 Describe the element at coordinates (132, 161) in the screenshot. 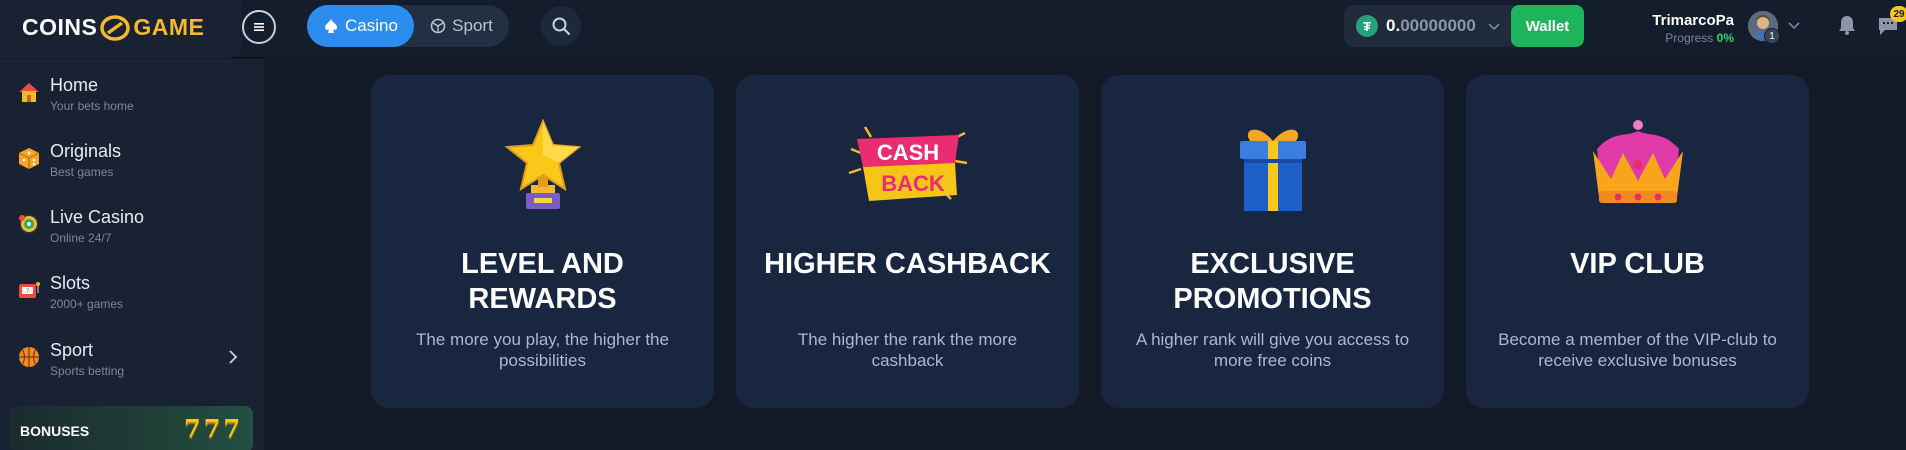

I see `sidebar-item-originals: Originals Best games` at that location.